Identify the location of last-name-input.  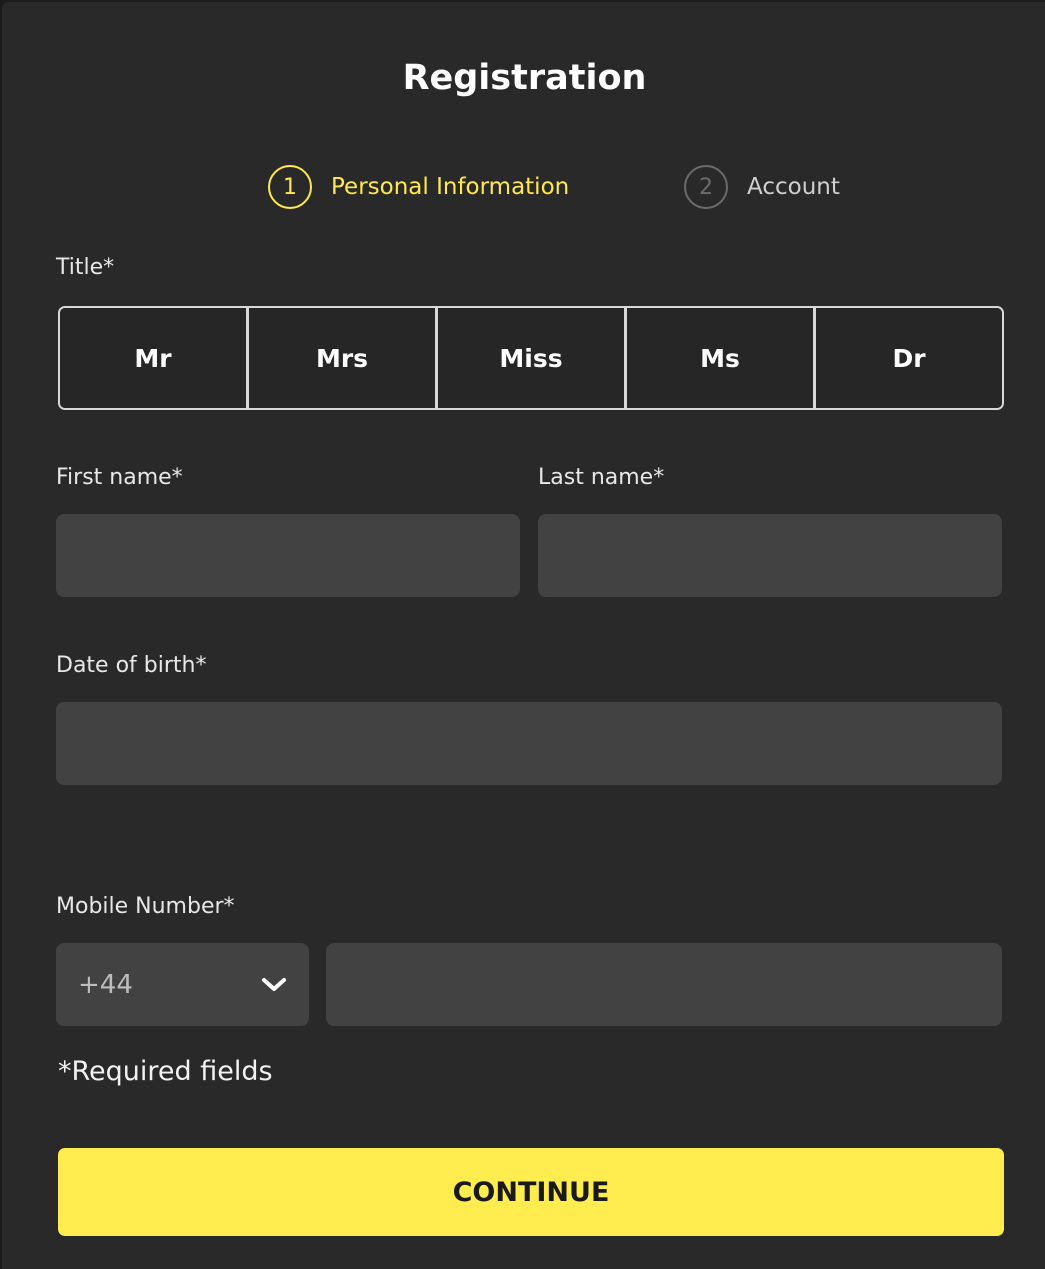
(770, 555).